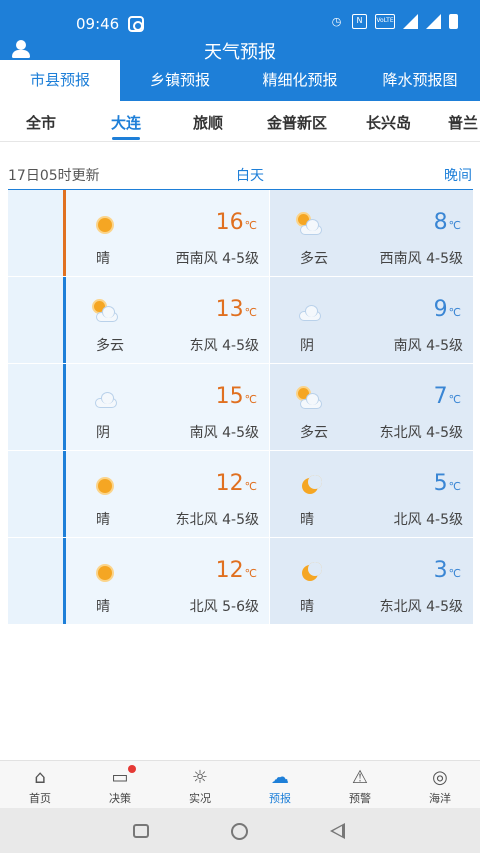 This screenshot has width=480, height=853. I want to click on region-jinpu: 金普新区, so click(297, 122).